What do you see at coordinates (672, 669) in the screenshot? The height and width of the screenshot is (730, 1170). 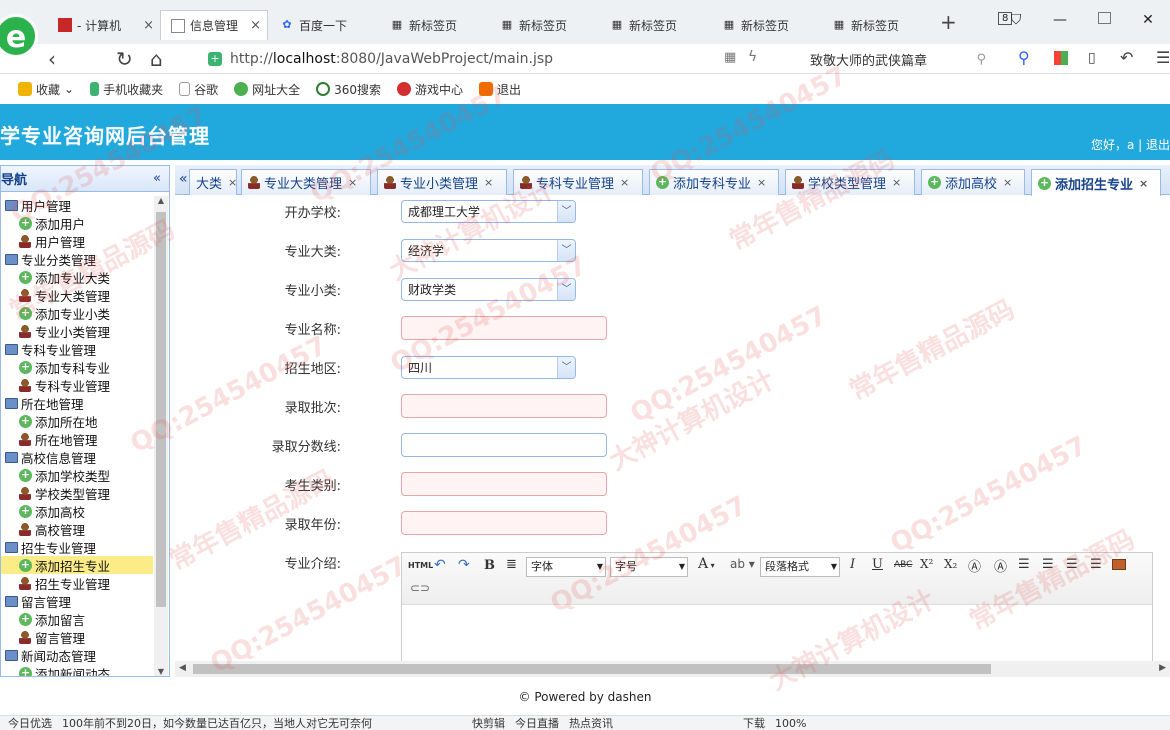 I see `content-h-scrollbar: ◀ ▶` at bounding box center [672, 669].